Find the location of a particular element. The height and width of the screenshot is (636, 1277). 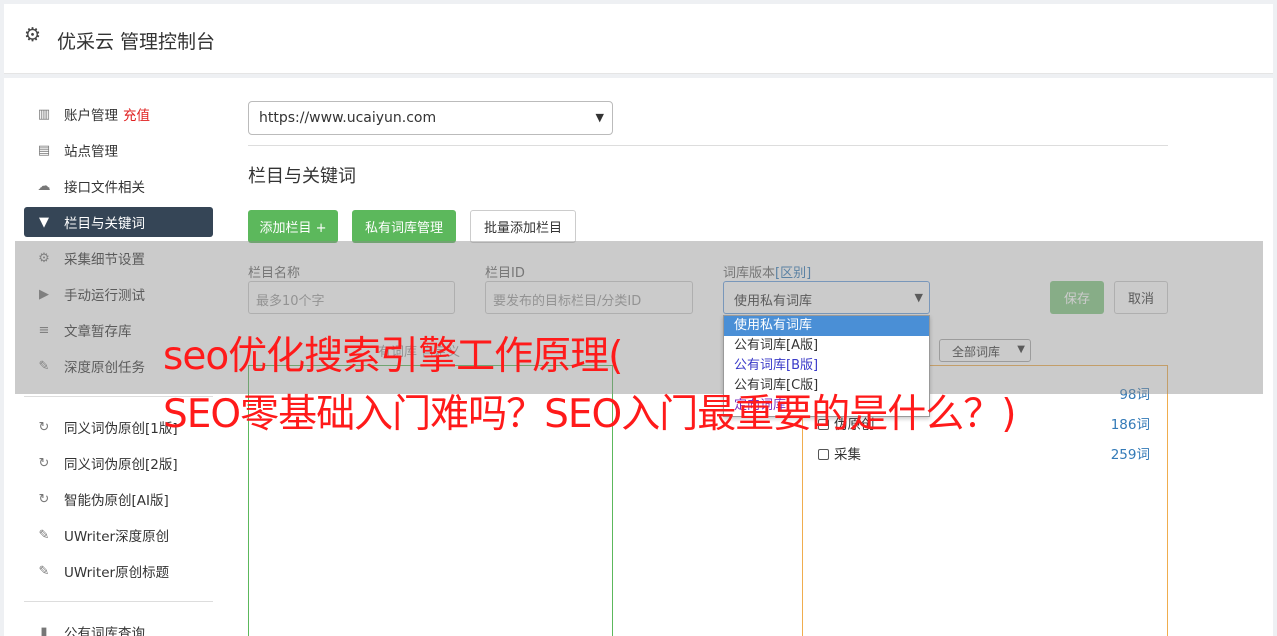

recharge-link: 充值 is located at coordinates (136, 114).